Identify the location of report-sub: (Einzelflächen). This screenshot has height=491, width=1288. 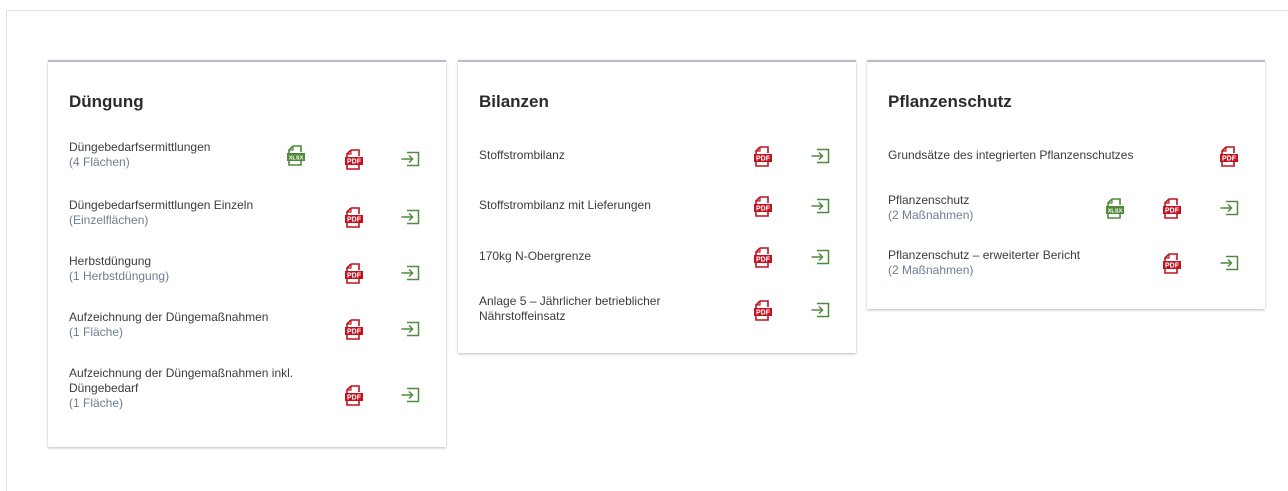
(109, 220).